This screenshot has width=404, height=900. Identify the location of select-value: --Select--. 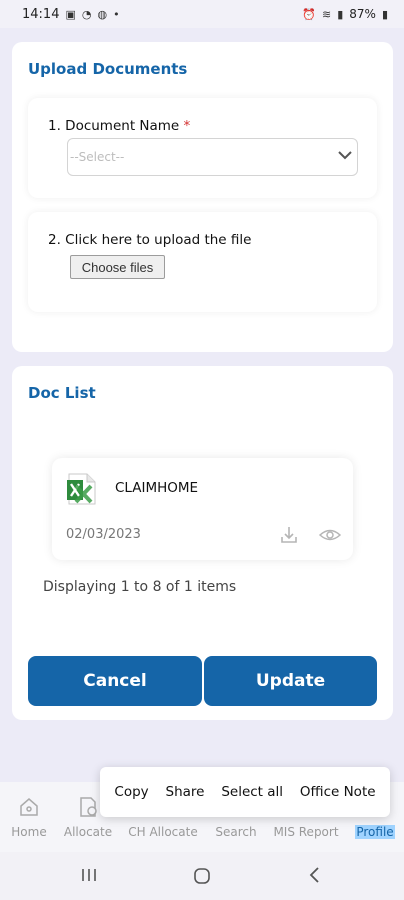
(97, 157).